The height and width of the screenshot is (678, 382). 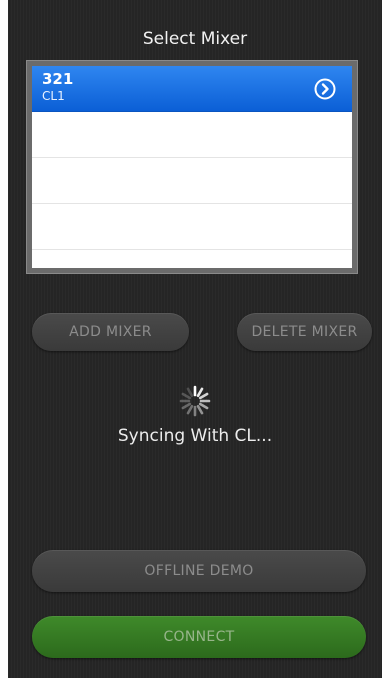 What do you see at coordinates (195, 39) in the screenshot?
I see `page-title: Select Mixer` at bounding box center [195, 39].